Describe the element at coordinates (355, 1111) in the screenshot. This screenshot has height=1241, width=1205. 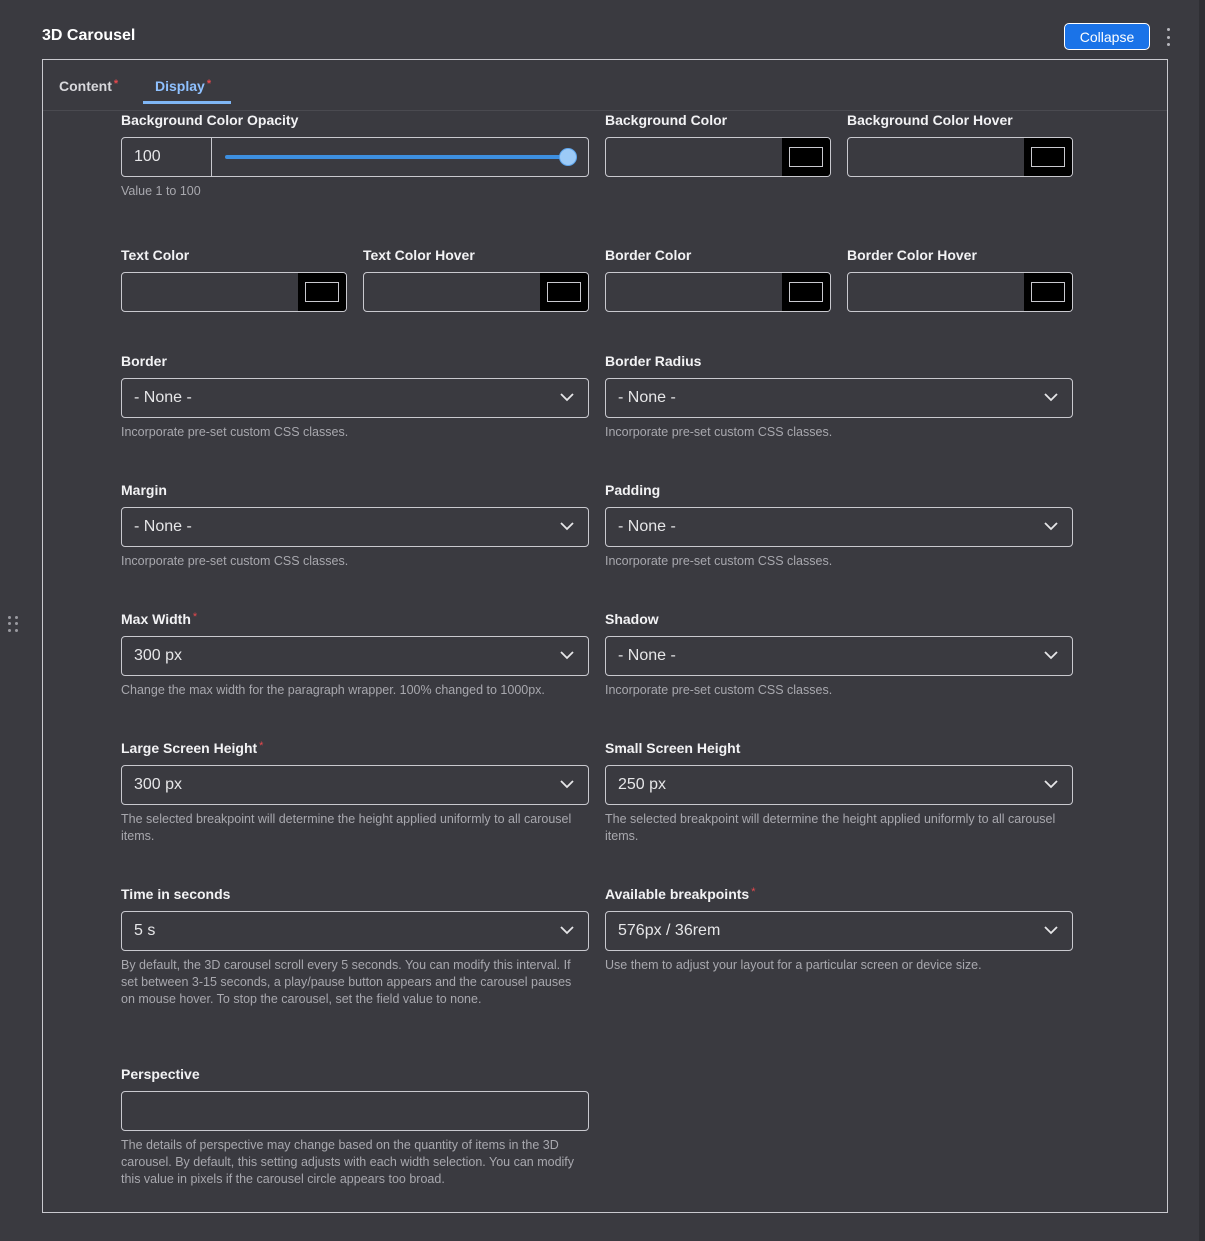
I see `perspective-input` at that location.